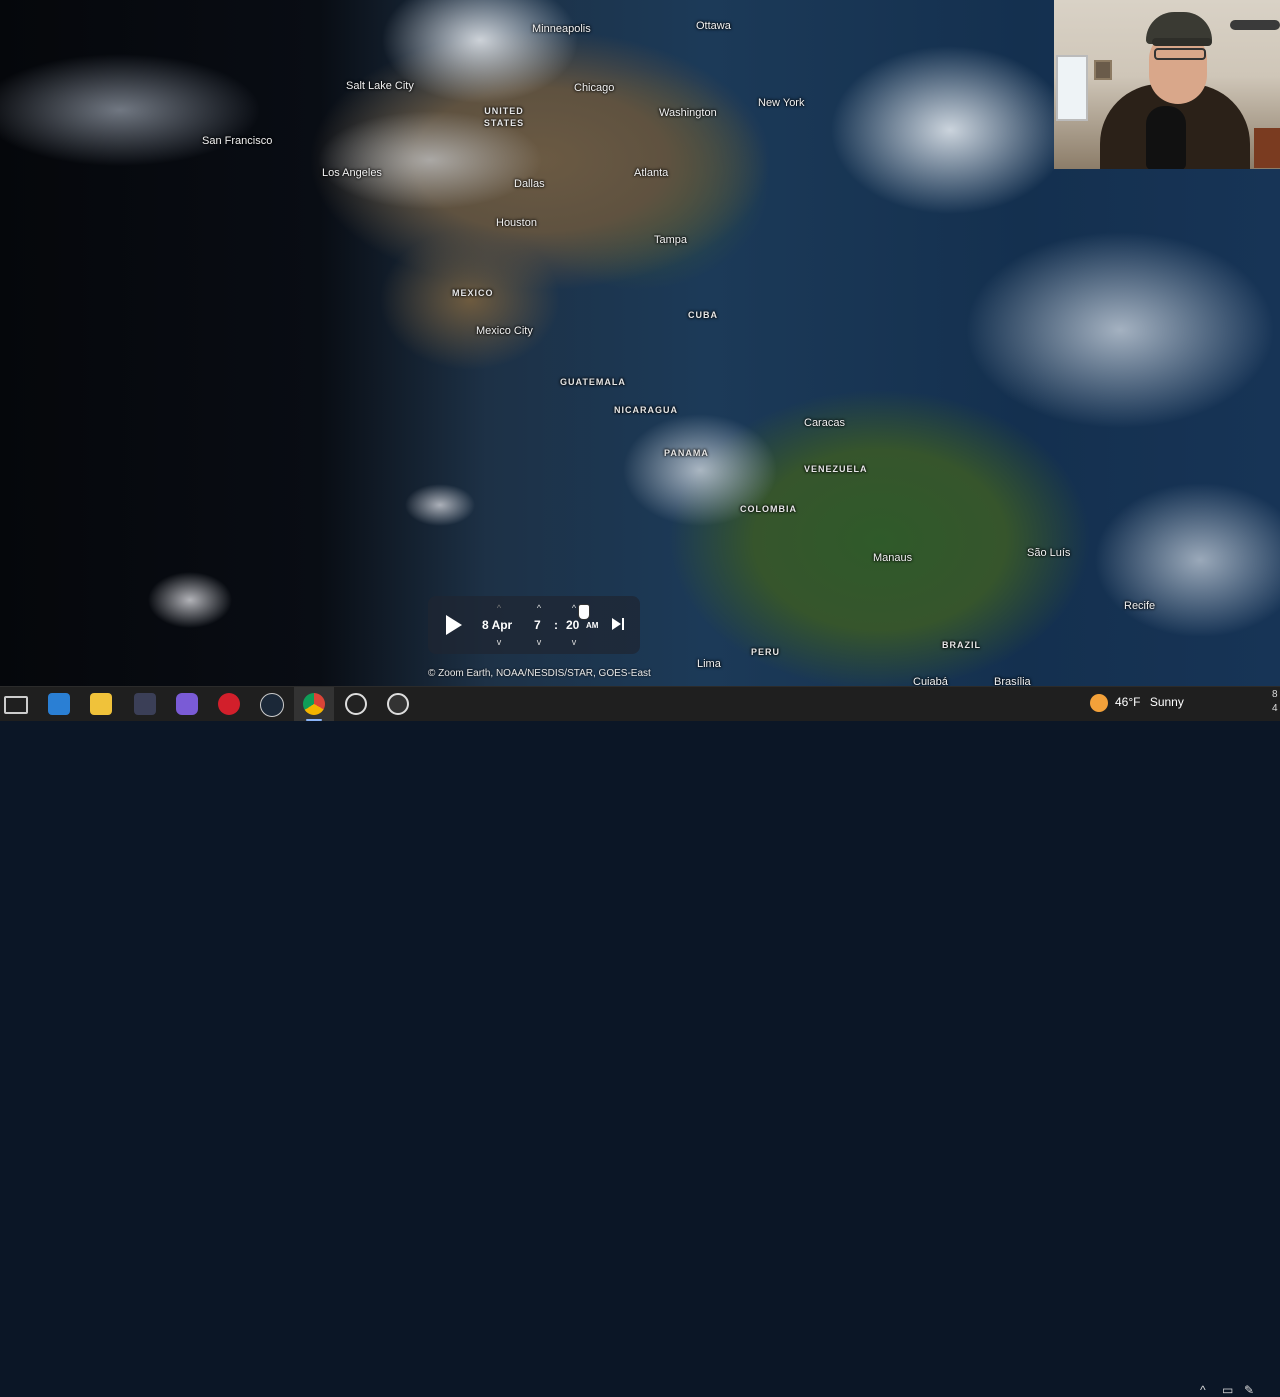  I want to click on chevron-up-icon: ^, so click(1203, 1390).